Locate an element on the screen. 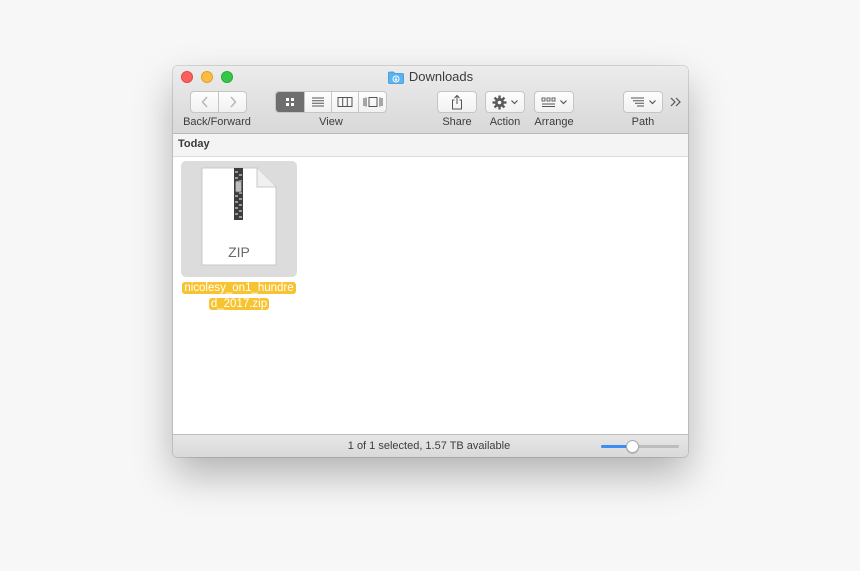 The image size is (860, 571). chevron-left-icon is located at coordinates (204, 102).